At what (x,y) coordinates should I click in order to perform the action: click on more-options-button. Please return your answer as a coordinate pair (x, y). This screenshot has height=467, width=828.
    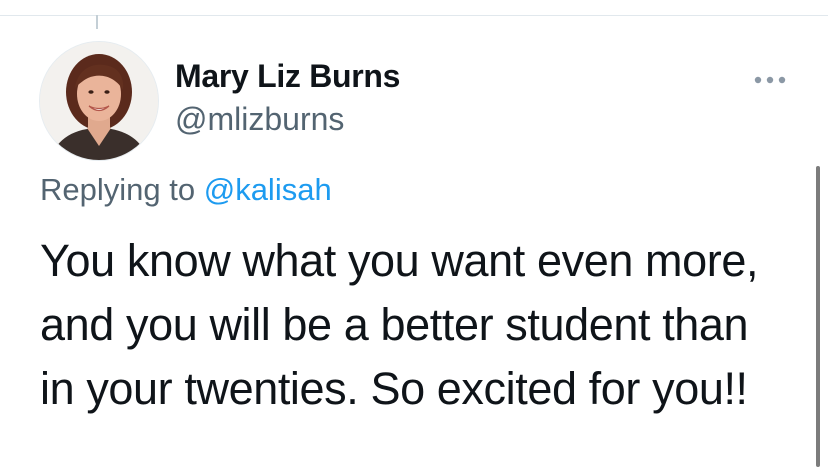
    Looking at the image, I should click on (770, 80).